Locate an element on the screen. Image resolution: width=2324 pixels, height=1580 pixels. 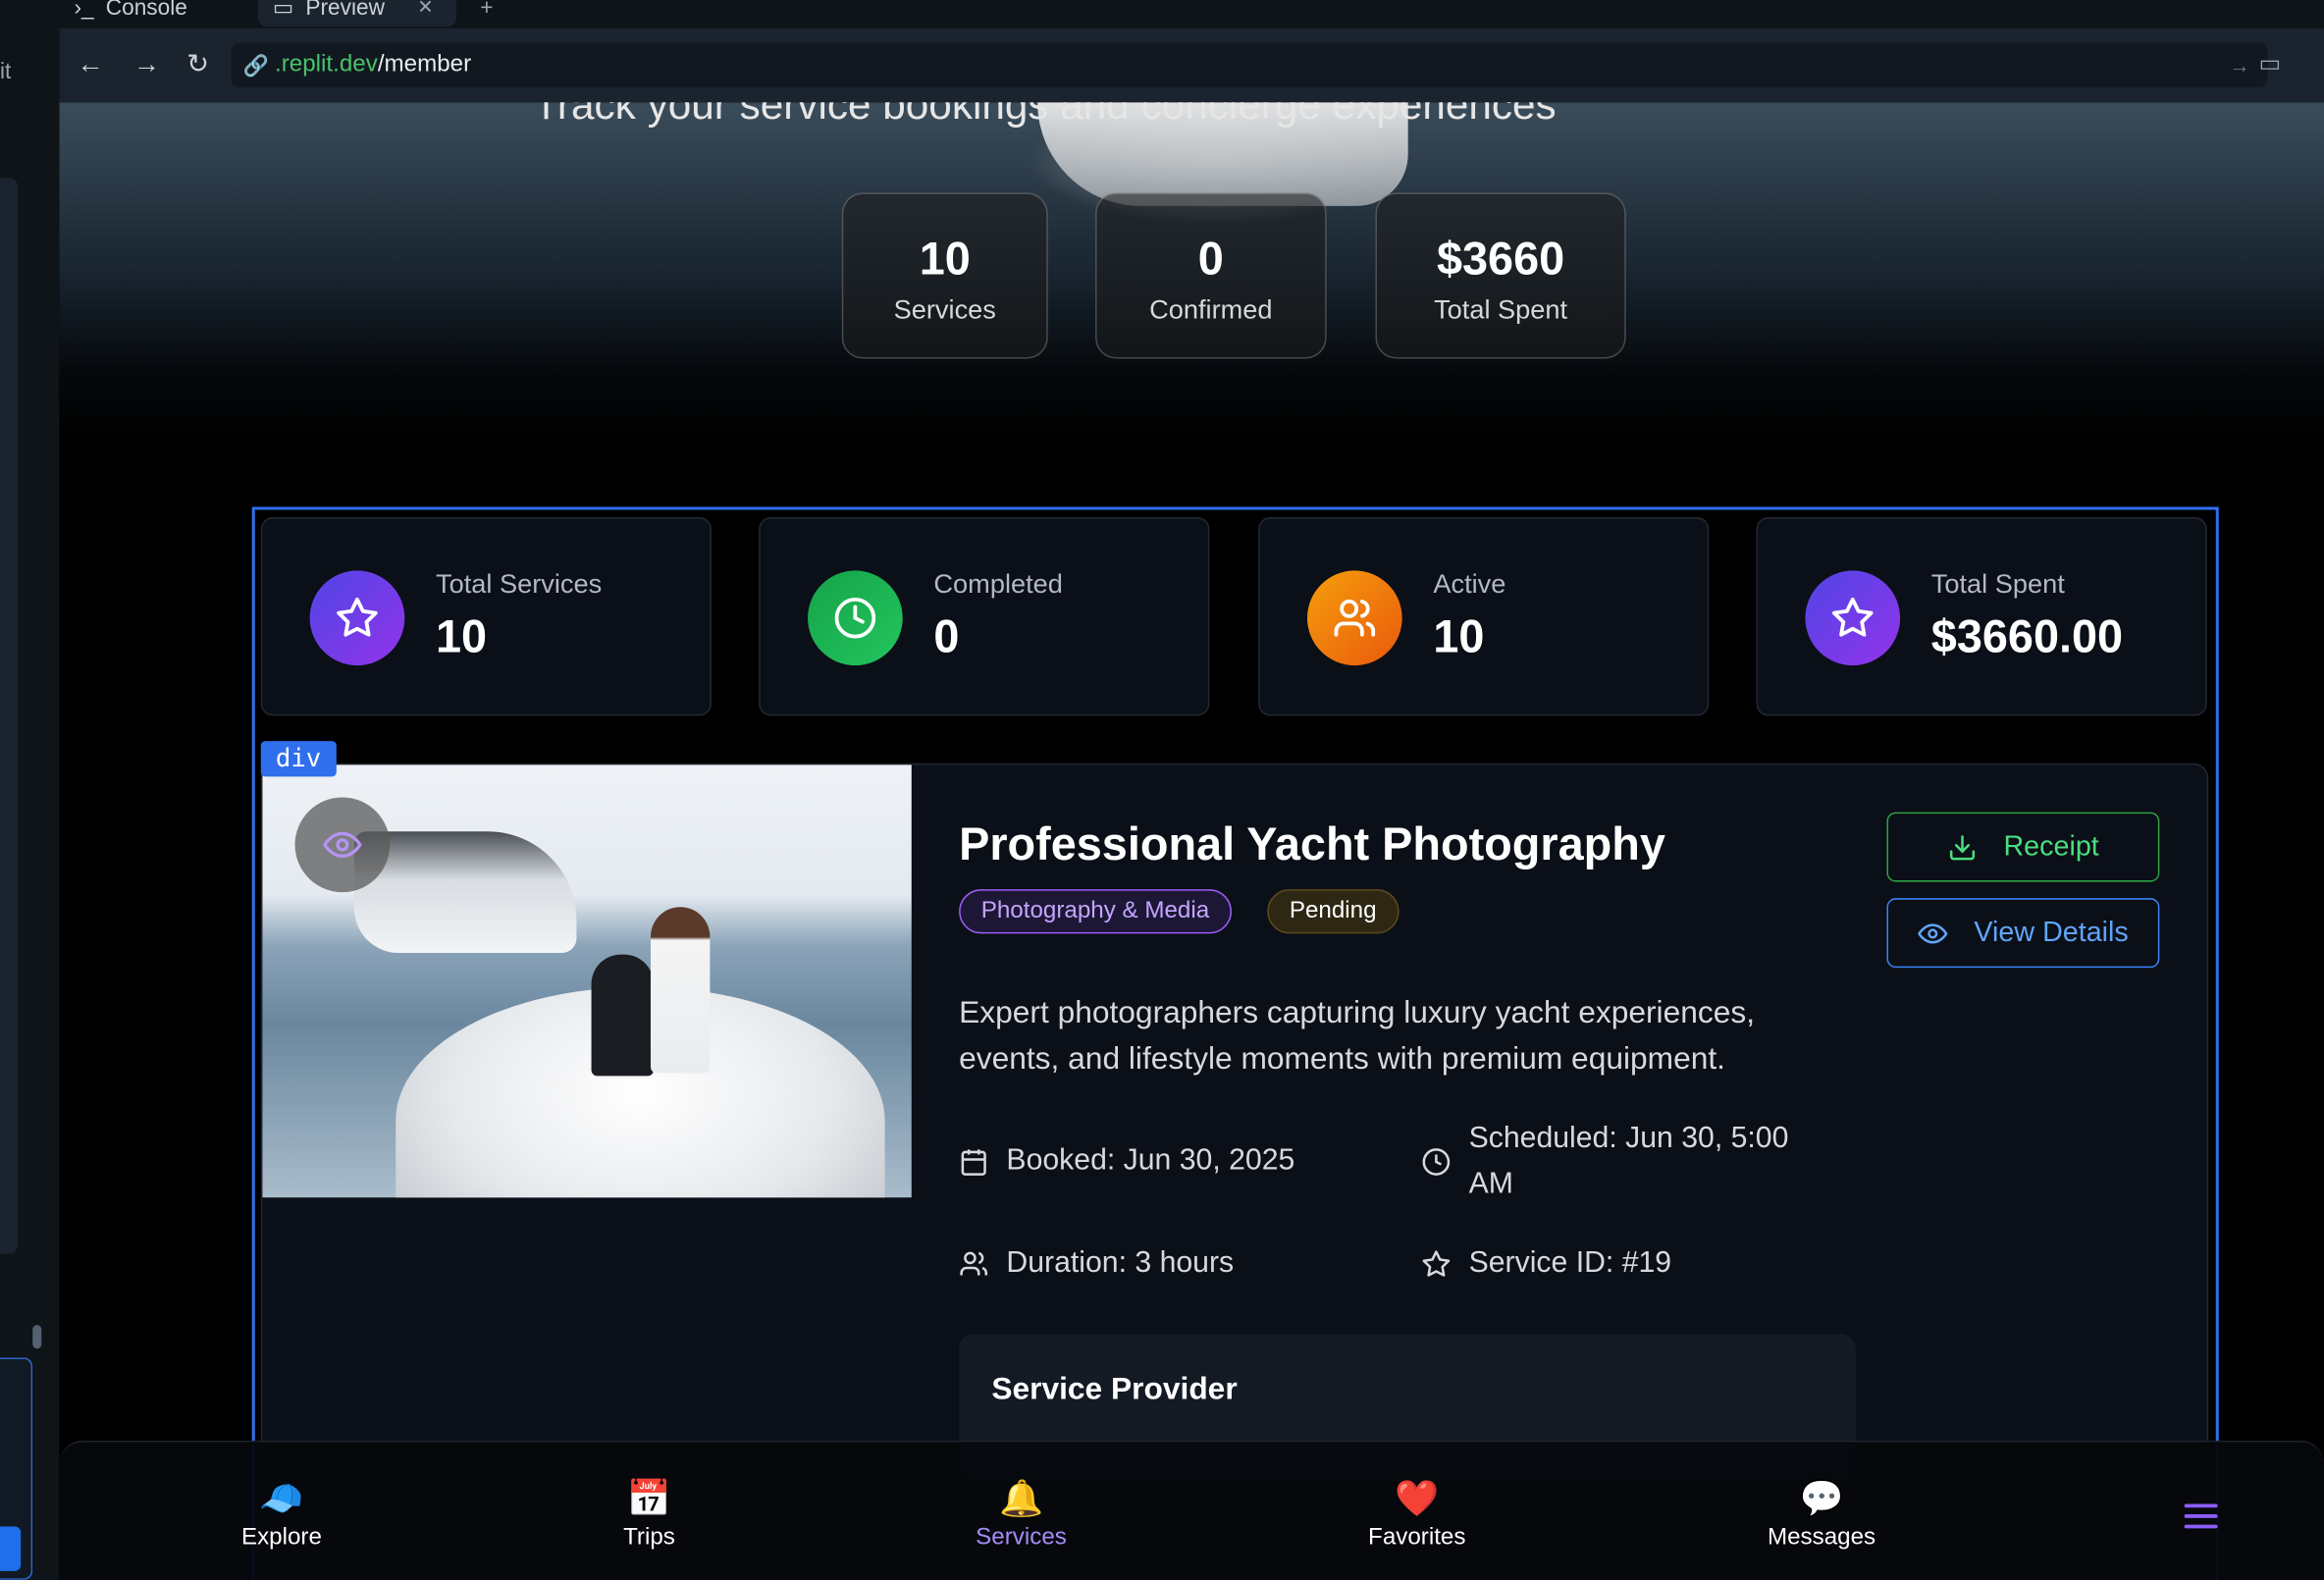
nav-label: Trips is located at coordinates (649, 1537).